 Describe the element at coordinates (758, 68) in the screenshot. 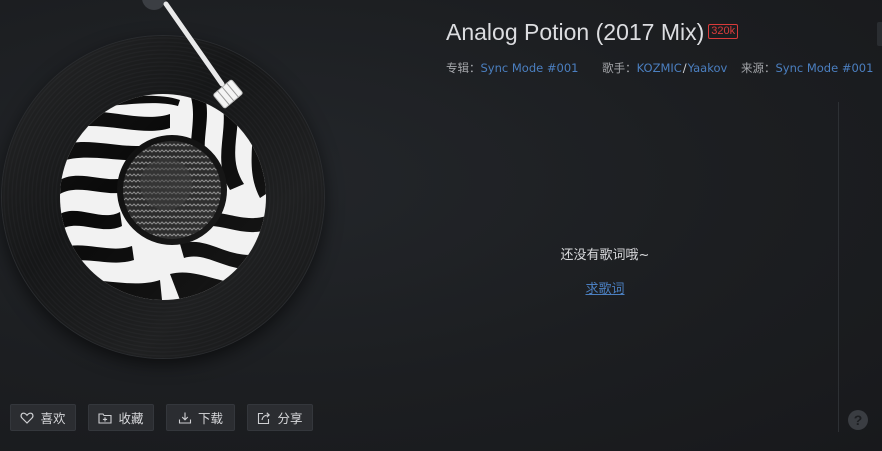

I see `source-label: 来源：` at that location.